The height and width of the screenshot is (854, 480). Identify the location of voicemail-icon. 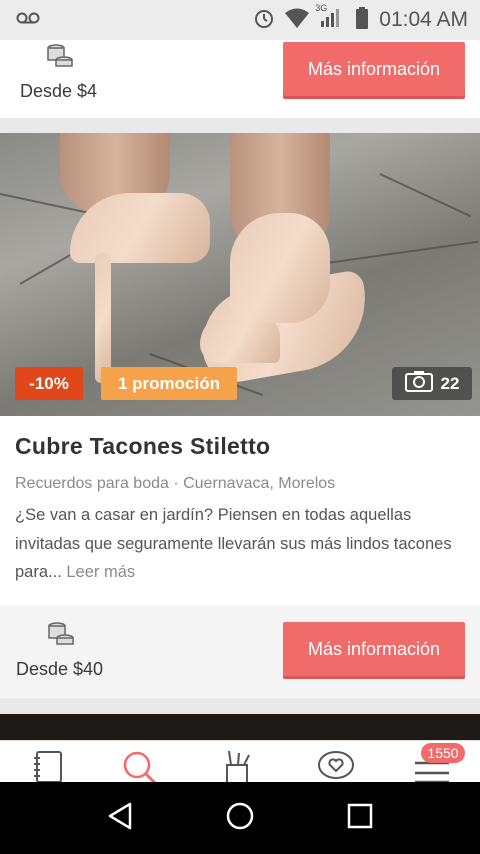
(28, 20).